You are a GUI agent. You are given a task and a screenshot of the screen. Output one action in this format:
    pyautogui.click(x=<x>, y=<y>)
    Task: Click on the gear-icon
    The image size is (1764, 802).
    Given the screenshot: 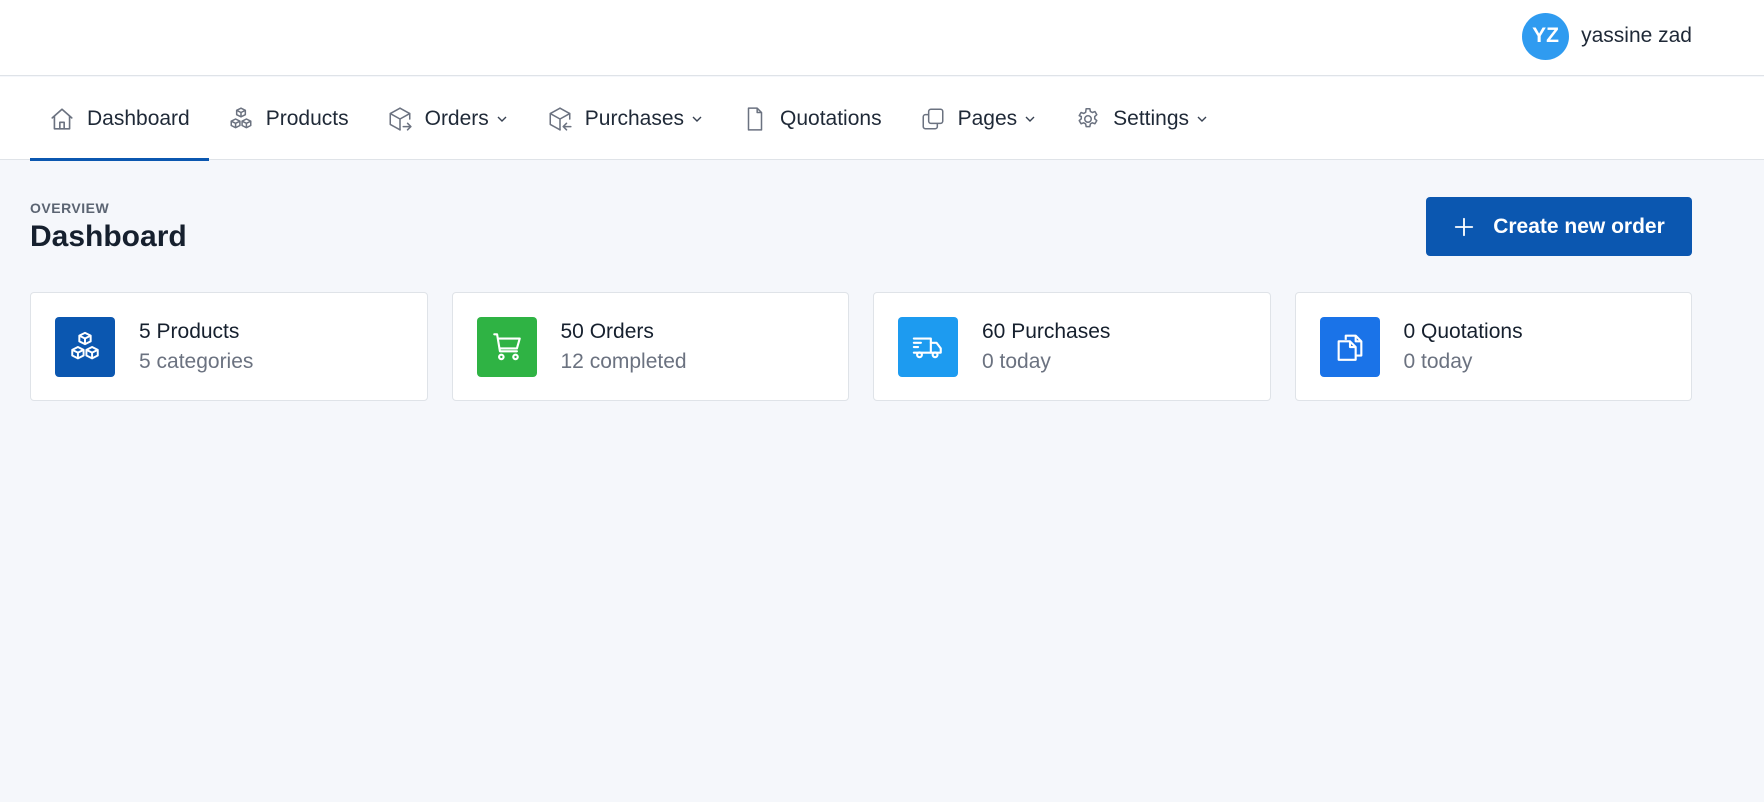 What is the action you would take?
    pyautogui.click(x=1088, y=119)
    